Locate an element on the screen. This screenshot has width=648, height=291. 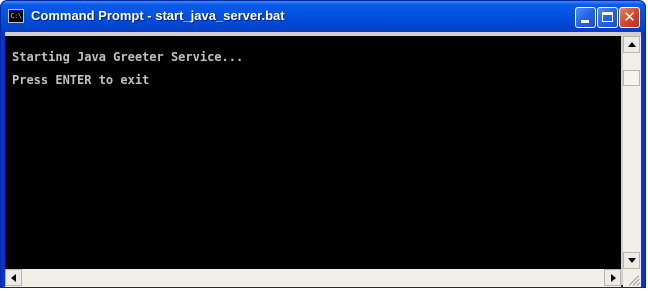
vertical-scroll-thumb is located at coordinates (631, 78).